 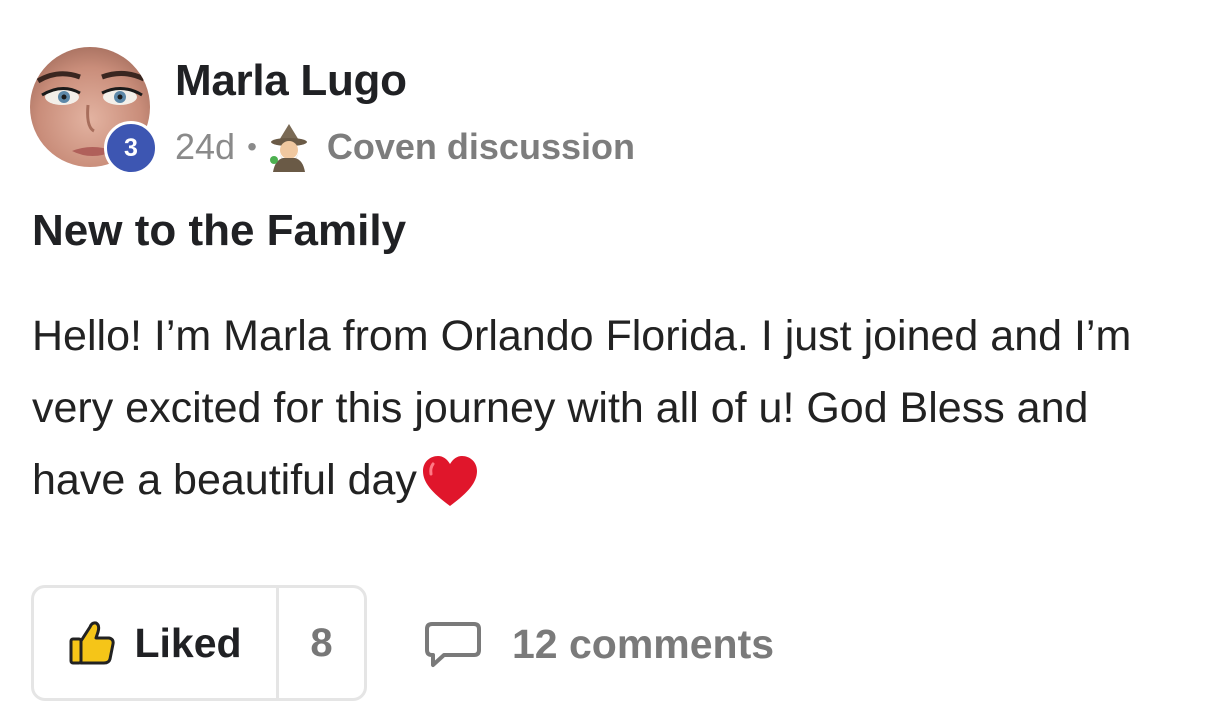 I want to click on avatar-container: 3, so click(x=94, y=111).